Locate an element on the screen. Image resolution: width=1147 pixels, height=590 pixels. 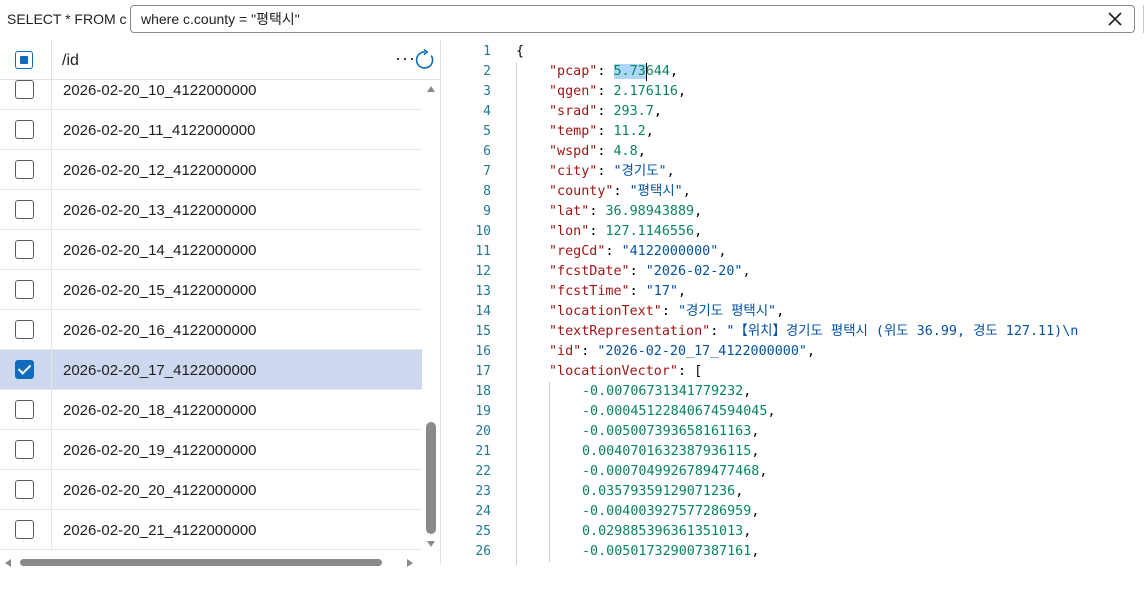
query-prefix: SELECT * FROM c is located at coordinates (67, 19).